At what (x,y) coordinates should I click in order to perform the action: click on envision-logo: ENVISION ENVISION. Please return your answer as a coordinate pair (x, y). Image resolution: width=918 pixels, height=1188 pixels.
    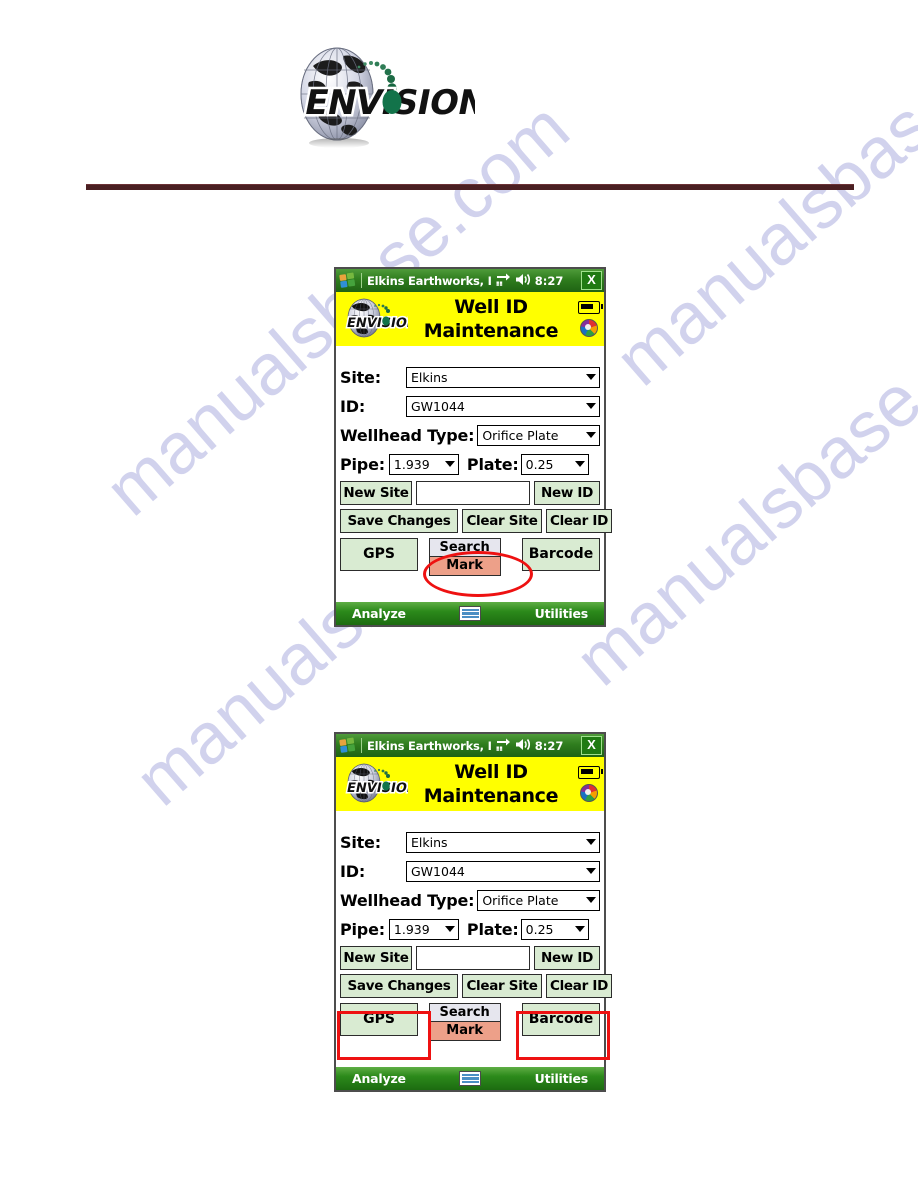
    Looking at the image, I should click on (377, 96).